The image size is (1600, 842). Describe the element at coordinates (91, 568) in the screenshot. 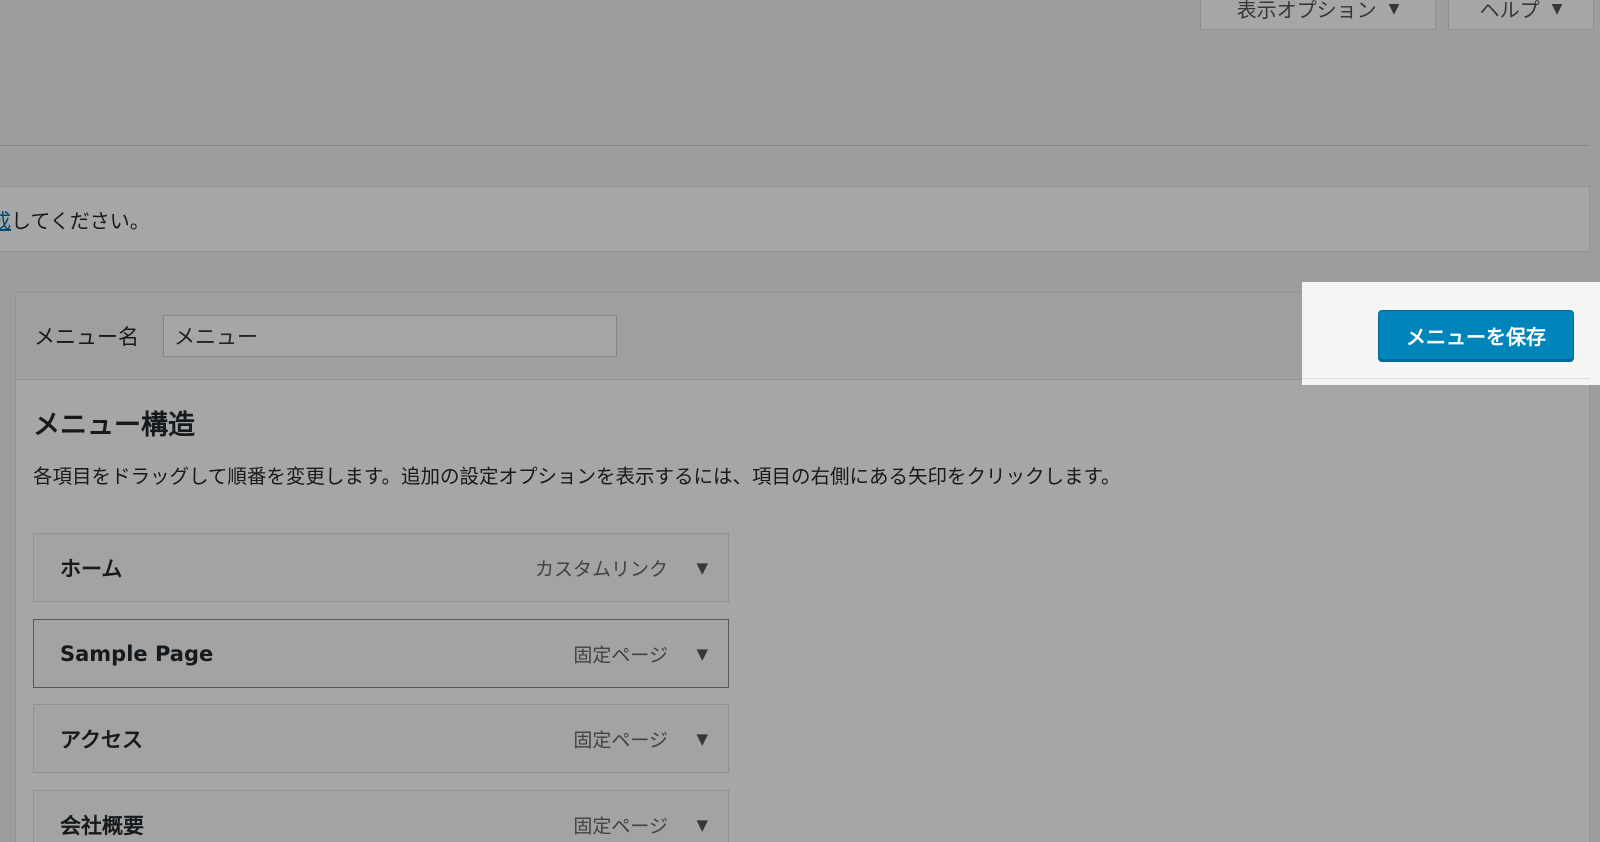

I see `menu-item-title: ホーム` at that location.